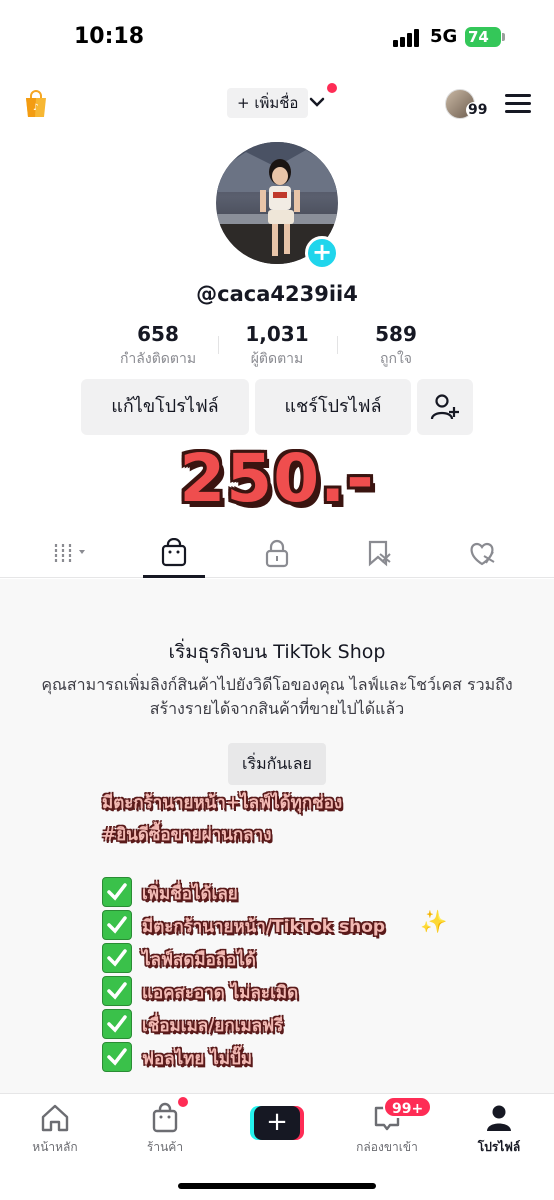 The image size is (554, 1200). I want to click on status-time: 10:18, so click(109, 36).